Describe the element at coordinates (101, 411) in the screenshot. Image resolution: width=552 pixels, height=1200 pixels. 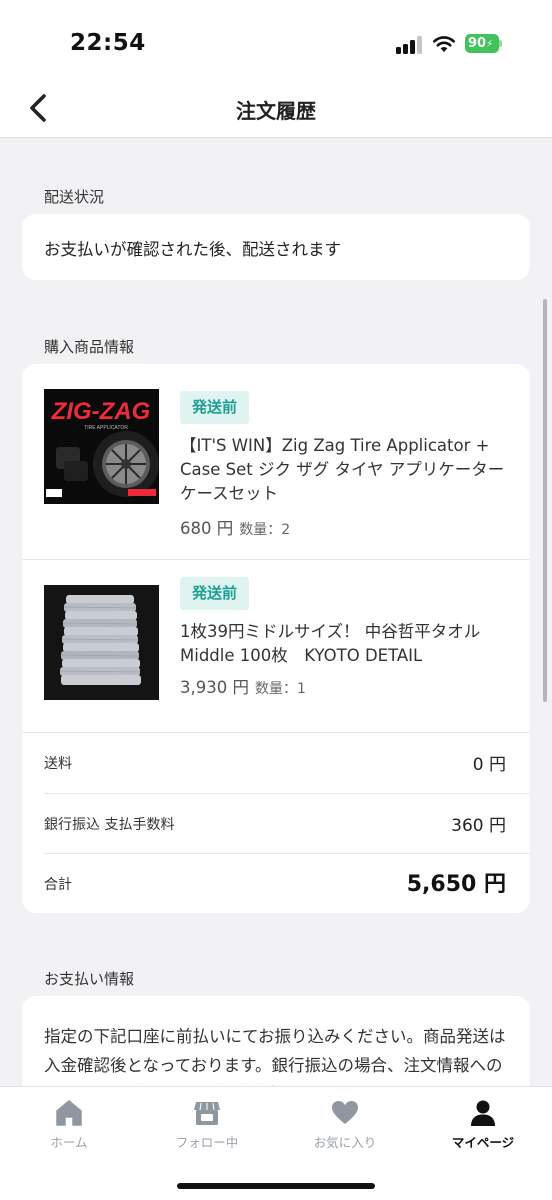
I see `product-logo-text: ZIG-ZAG` at that location.